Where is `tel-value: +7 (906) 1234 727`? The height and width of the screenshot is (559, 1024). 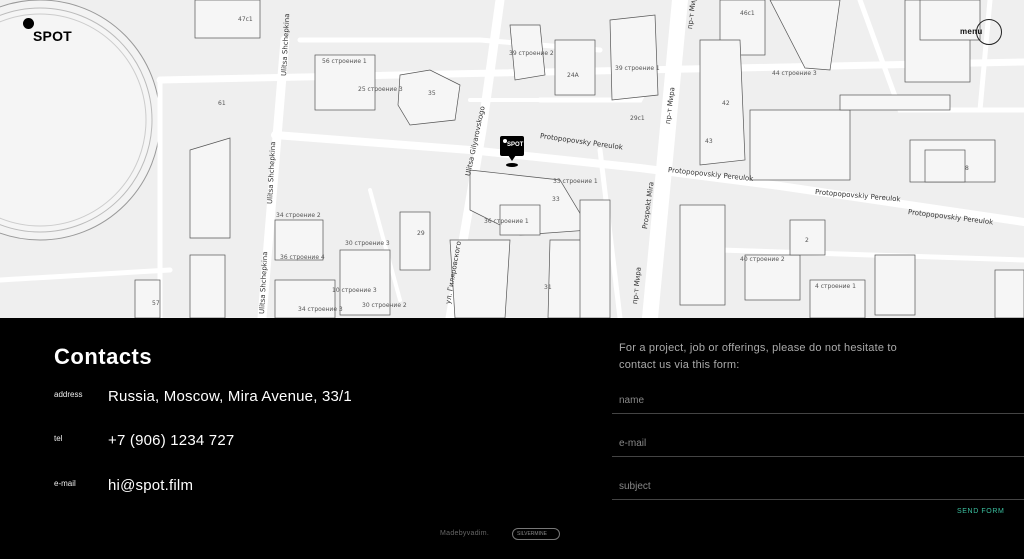 tel-value: +7 (906) 1234 727 is located at coordinates (171, 440).